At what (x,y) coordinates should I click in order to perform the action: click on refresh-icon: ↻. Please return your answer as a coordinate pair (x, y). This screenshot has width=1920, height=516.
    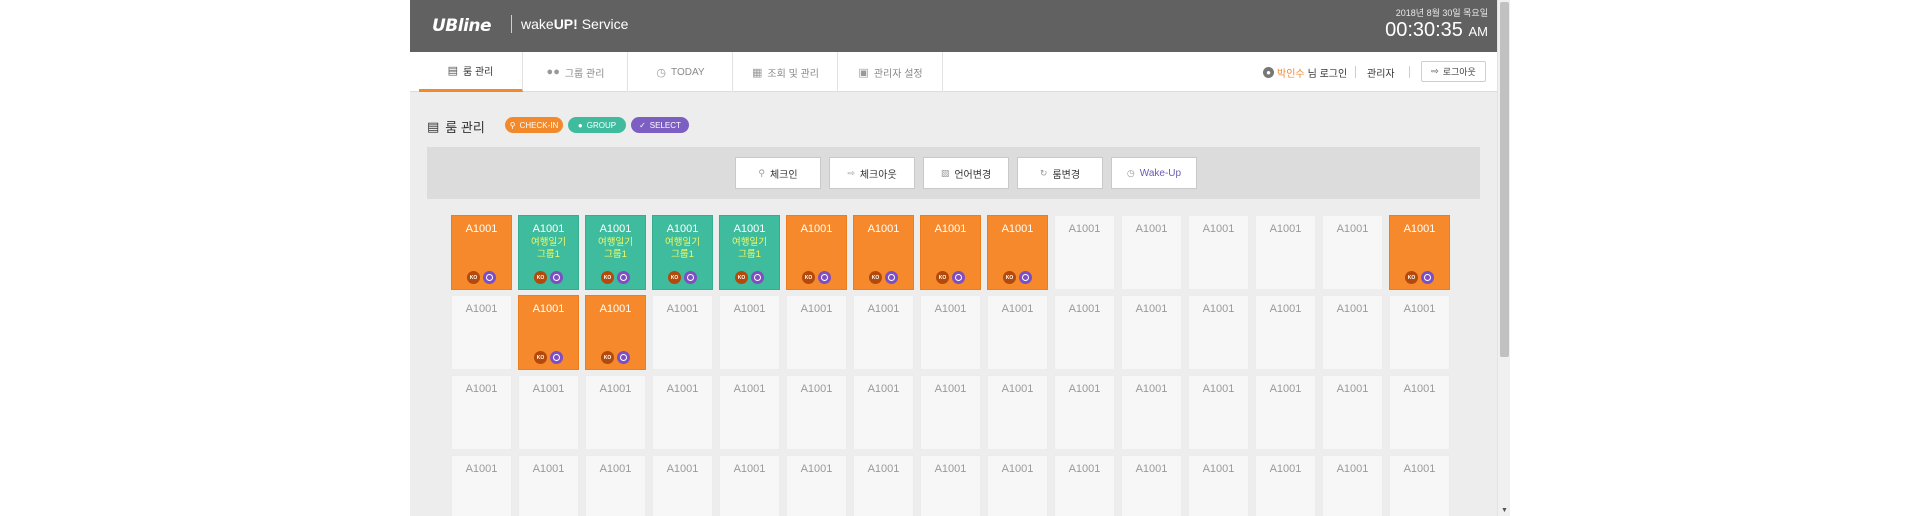
    Looking at the image, I should click on (1043, 172).